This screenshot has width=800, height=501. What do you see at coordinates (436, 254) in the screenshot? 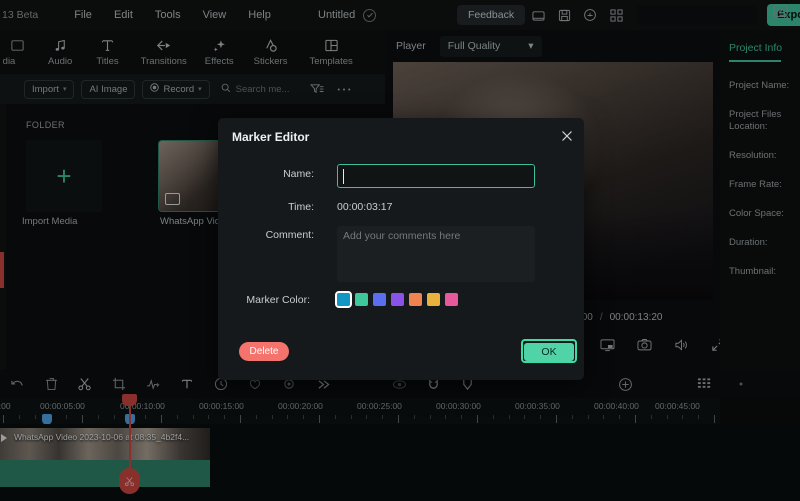
I see `comment-textarea: Add your comments here` at bounding box center [436, 254].